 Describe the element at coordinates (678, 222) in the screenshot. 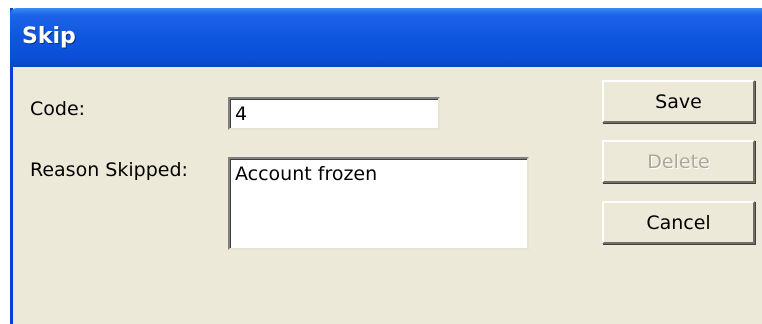

I see `cancel-button: Cancel` at that location.